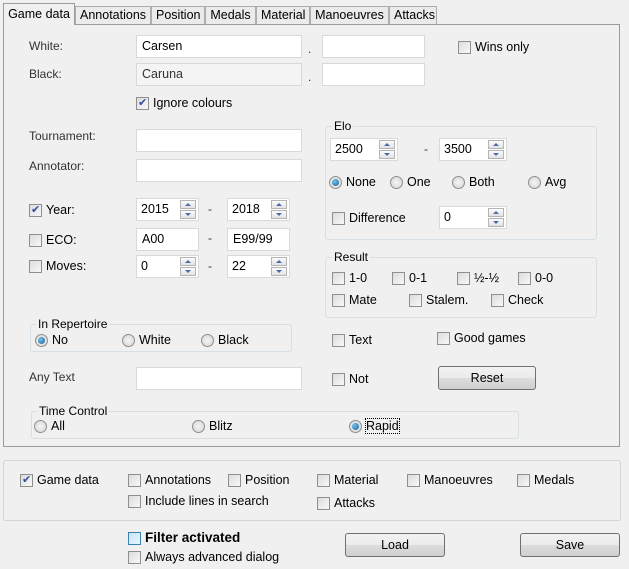 Image resolution: width=629 pixels, height=569 pixels. Describe the element at coordinates (258, 209) in the screenshot. I see `year-to-spinner: 2018` at that location.